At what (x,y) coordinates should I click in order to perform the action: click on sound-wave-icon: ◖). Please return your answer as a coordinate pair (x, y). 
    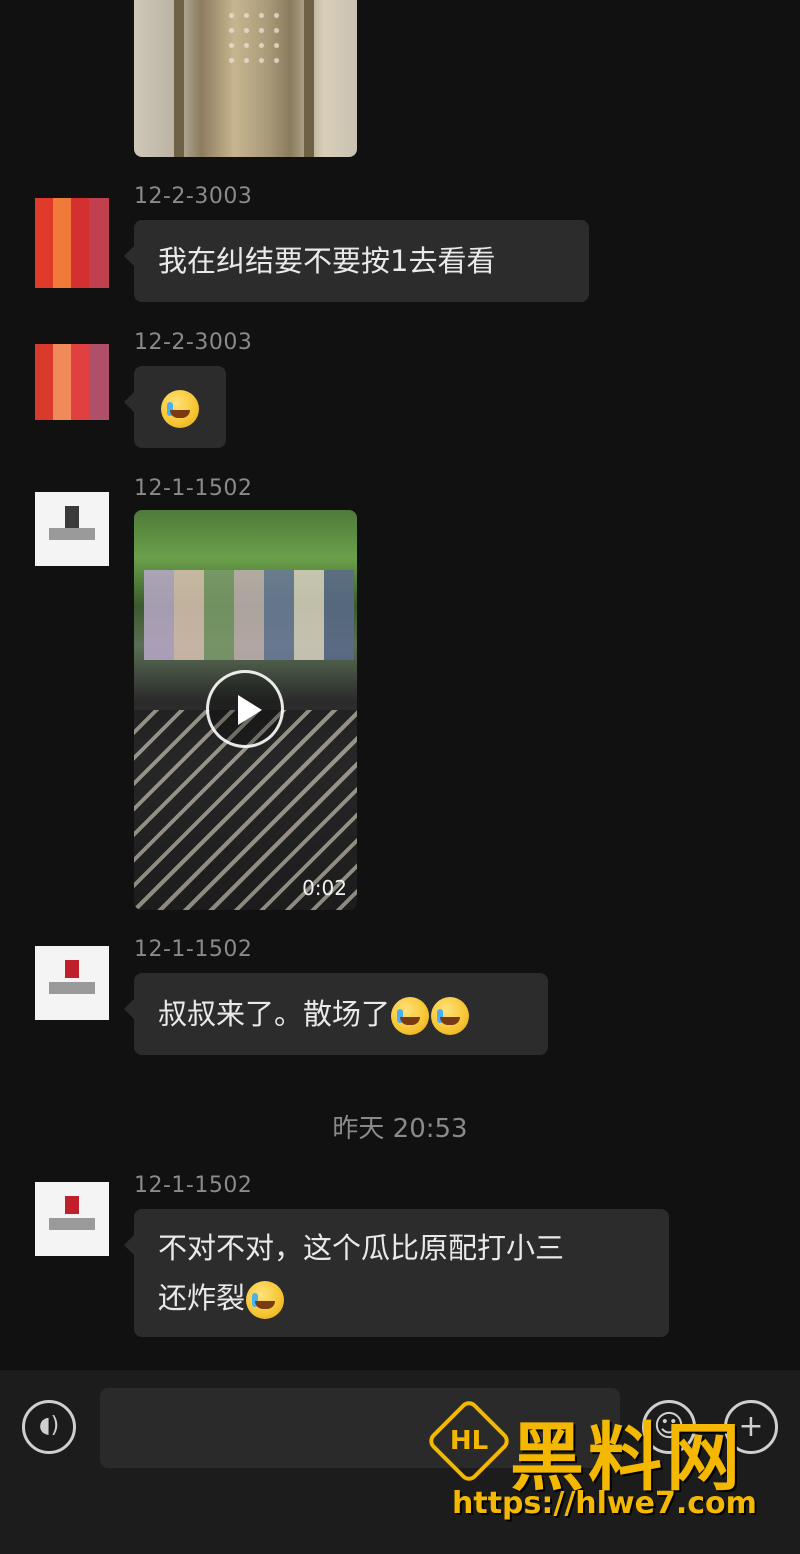
    Looking at the image, I should click on (49, 1425).